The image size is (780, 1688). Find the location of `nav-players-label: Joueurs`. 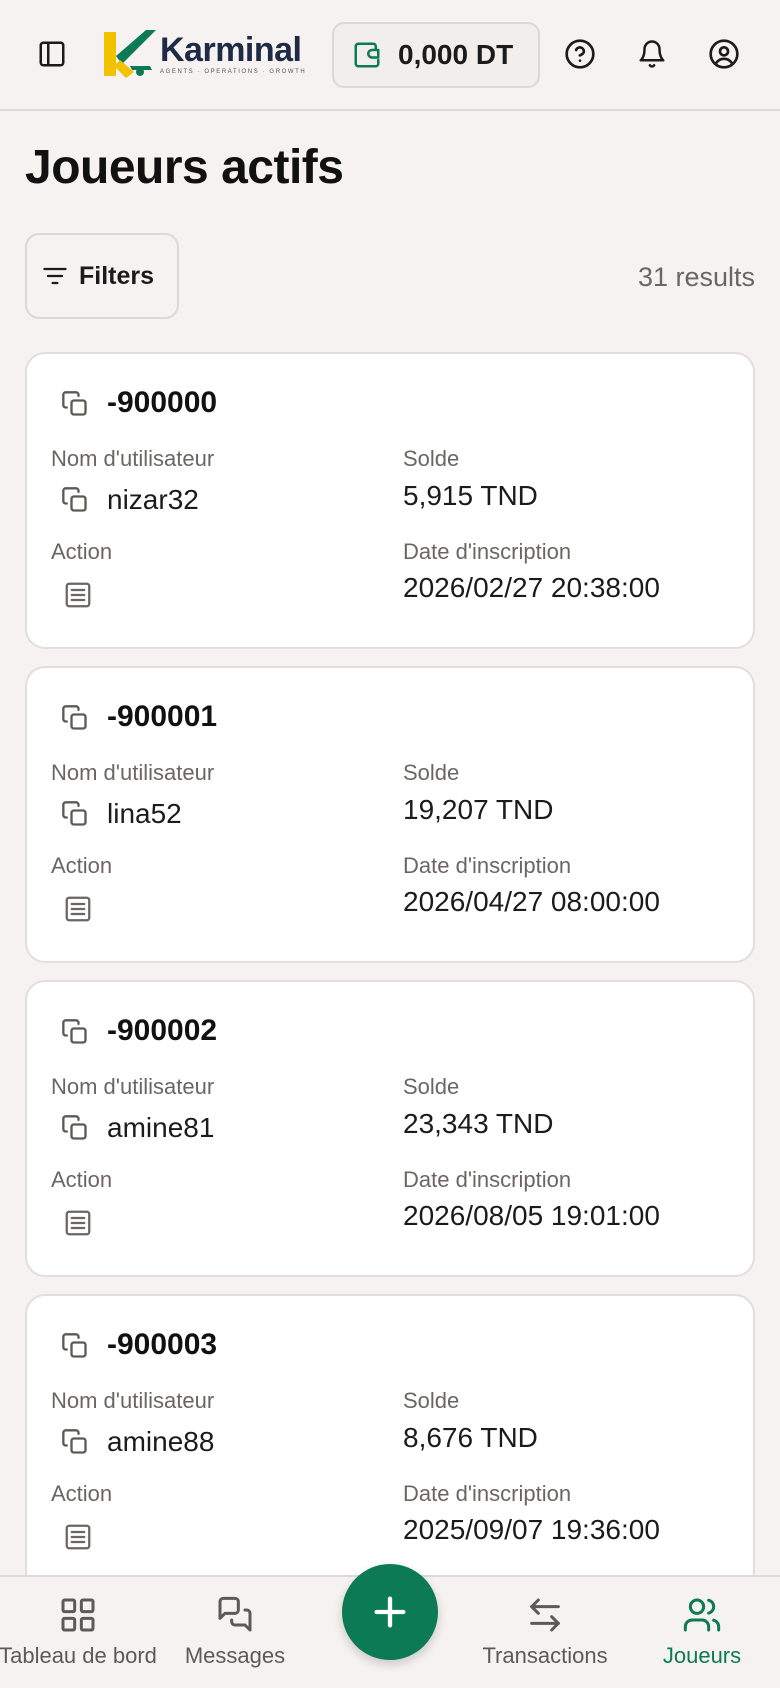

nav-players-label: Joueurs is located at coordinates (702, 1655).